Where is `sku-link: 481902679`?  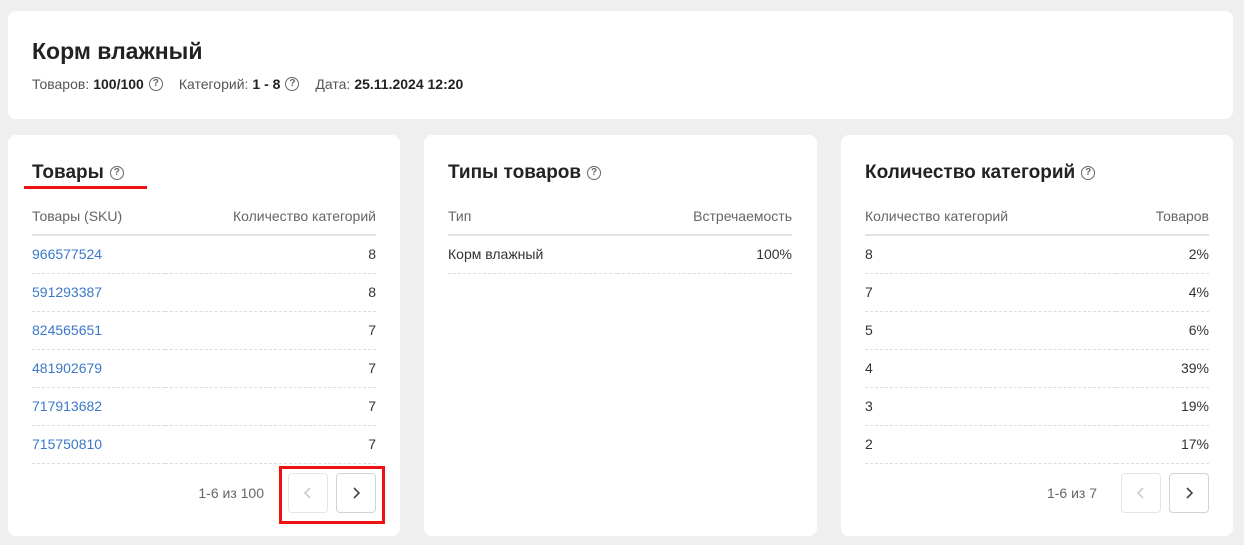 sku-link: 481902679 is located at coordinates (67, 368).